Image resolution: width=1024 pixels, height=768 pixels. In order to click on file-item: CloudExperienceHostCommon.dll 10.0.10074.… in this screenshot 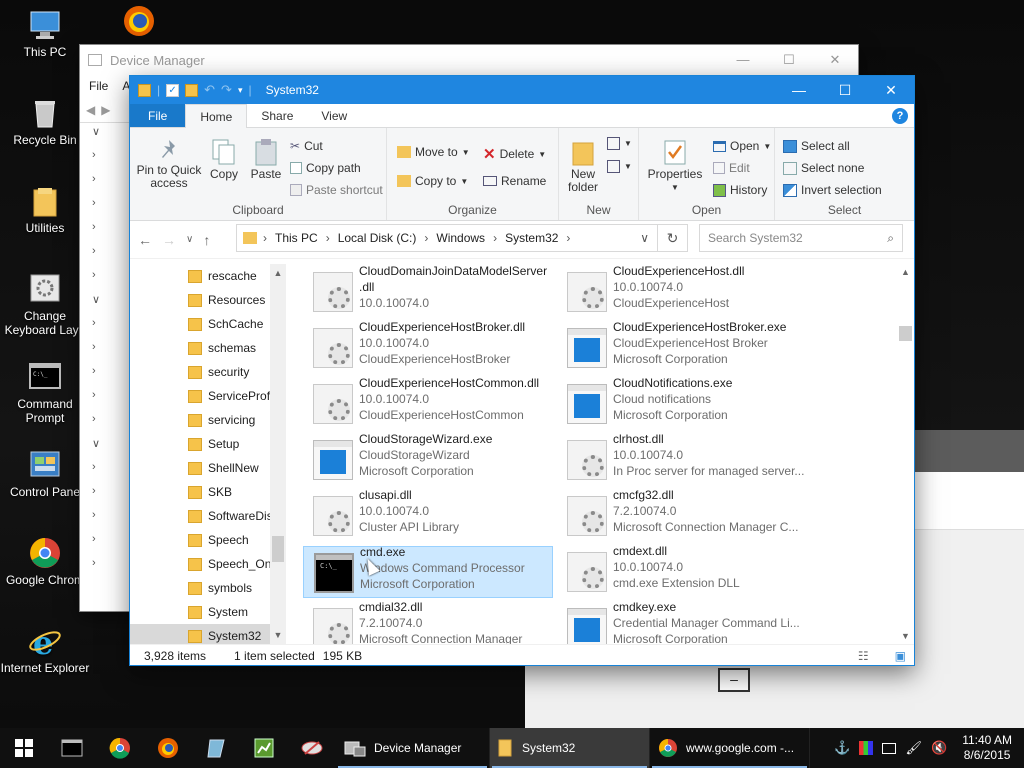, I will do `click(428, 403)`.